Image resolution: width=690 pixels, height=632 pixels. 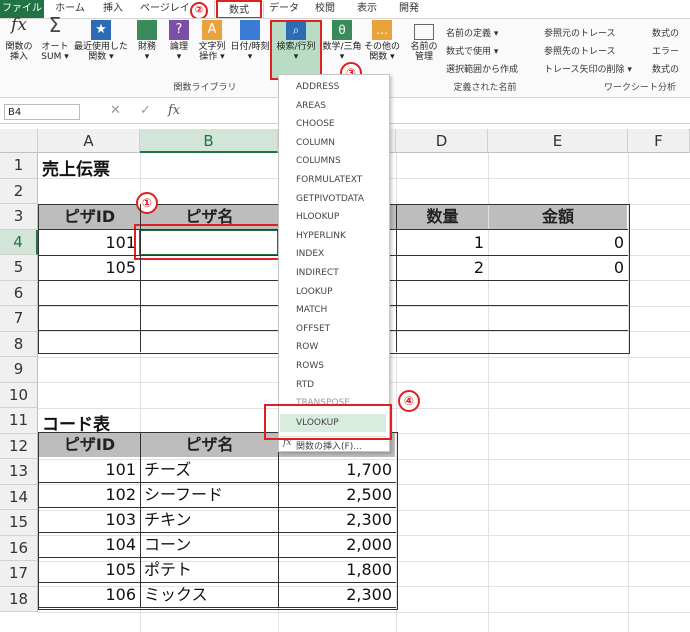 I want to click on dropdown-item: AREAS, so click(x=311, y=106).